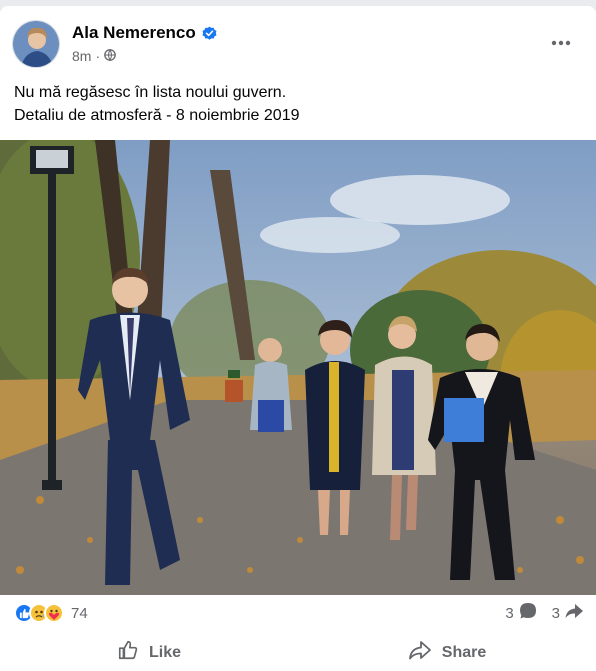 The height and width of the screenshot is (671, 596). Describe the element at coordinates (420, 652) in the screenshot. I see `share-arrow-icon` at that location.